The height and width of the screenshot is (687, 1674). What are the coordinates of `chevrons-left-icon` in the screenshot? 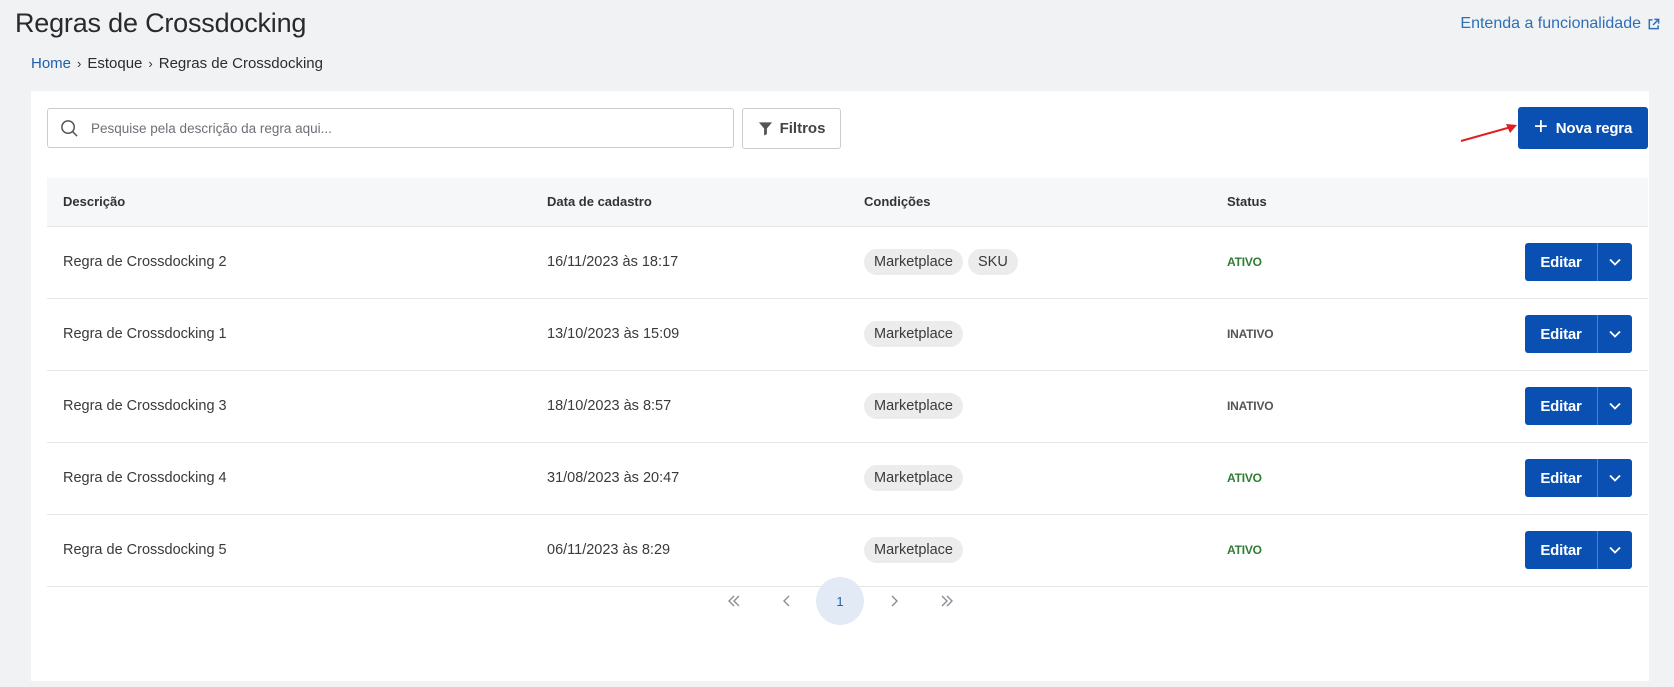 It's located at (733, 601).